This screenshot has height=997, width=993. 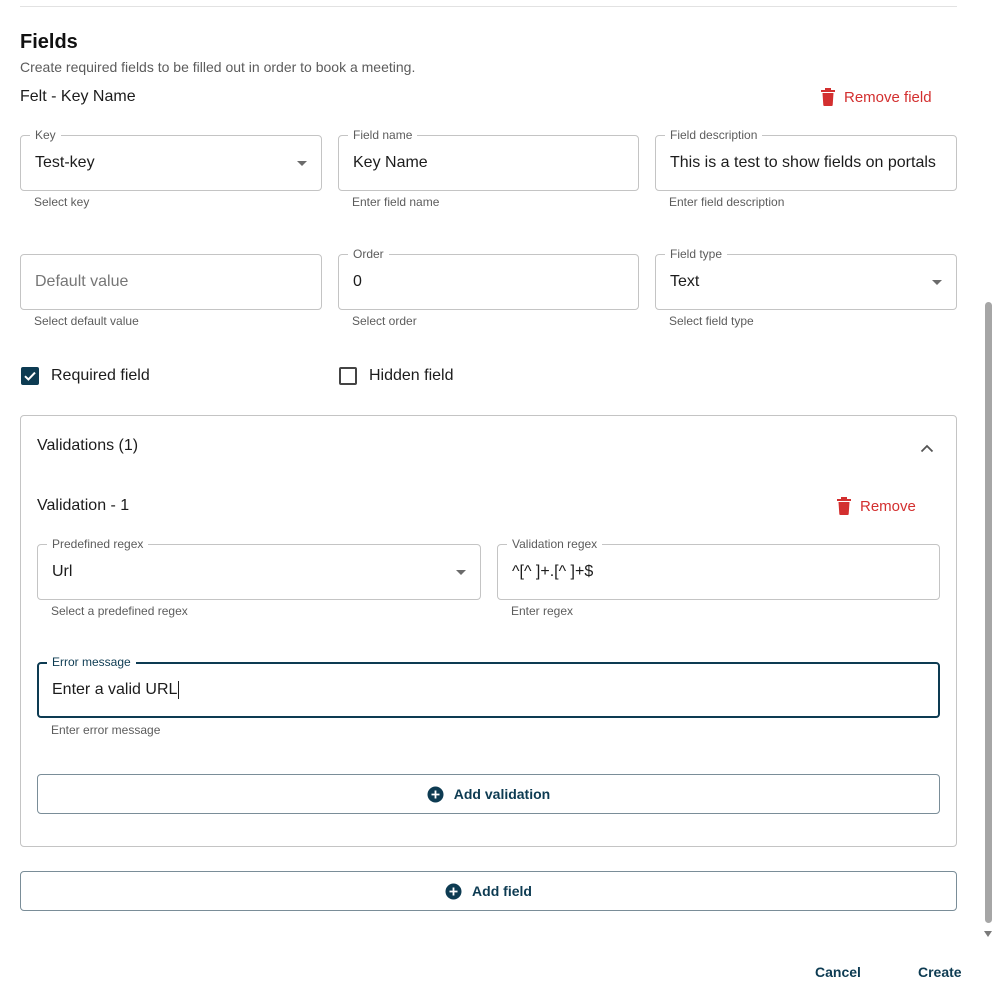 What do you see at coordinates (98, 544) in the screenshot?
I see `predefined-regex-legend: Predefined regex` at bounding box center [98, 544].